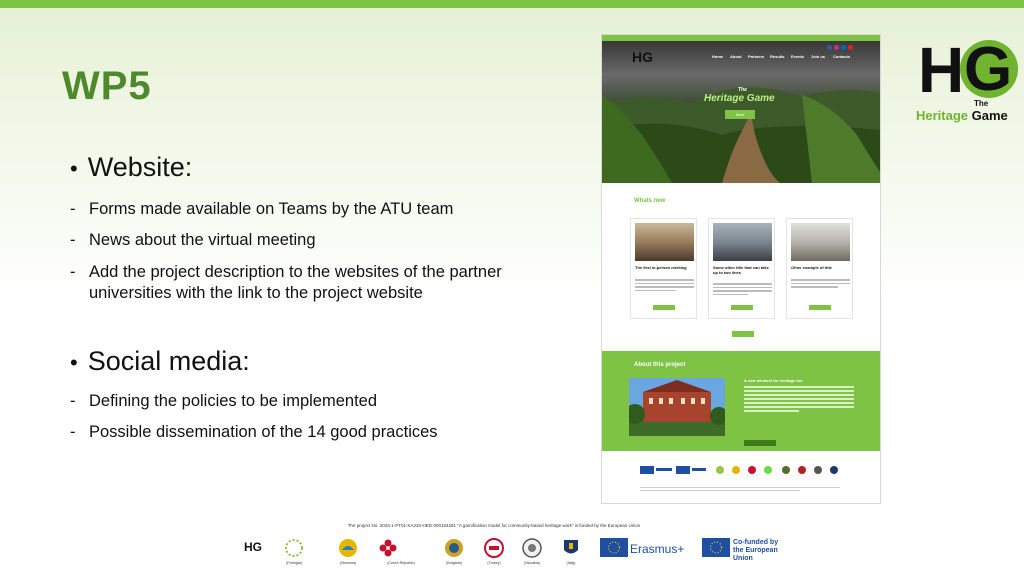 The width and height of the screenshot is (1024, 576). I want to click on cofunded-line2: the European Union, so click(755, 554).